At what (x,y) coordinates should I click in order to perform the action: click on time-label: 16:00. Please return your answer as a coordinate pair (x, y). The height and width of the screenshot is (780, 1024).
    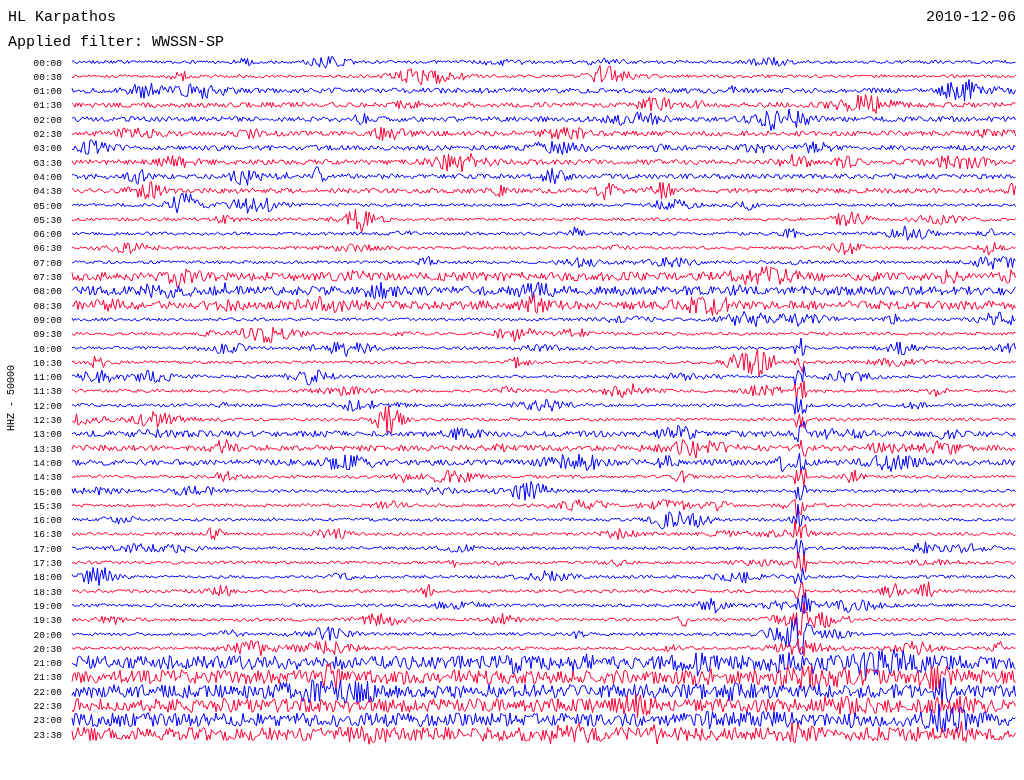
    Looking at the image, I should click on (47, 521).